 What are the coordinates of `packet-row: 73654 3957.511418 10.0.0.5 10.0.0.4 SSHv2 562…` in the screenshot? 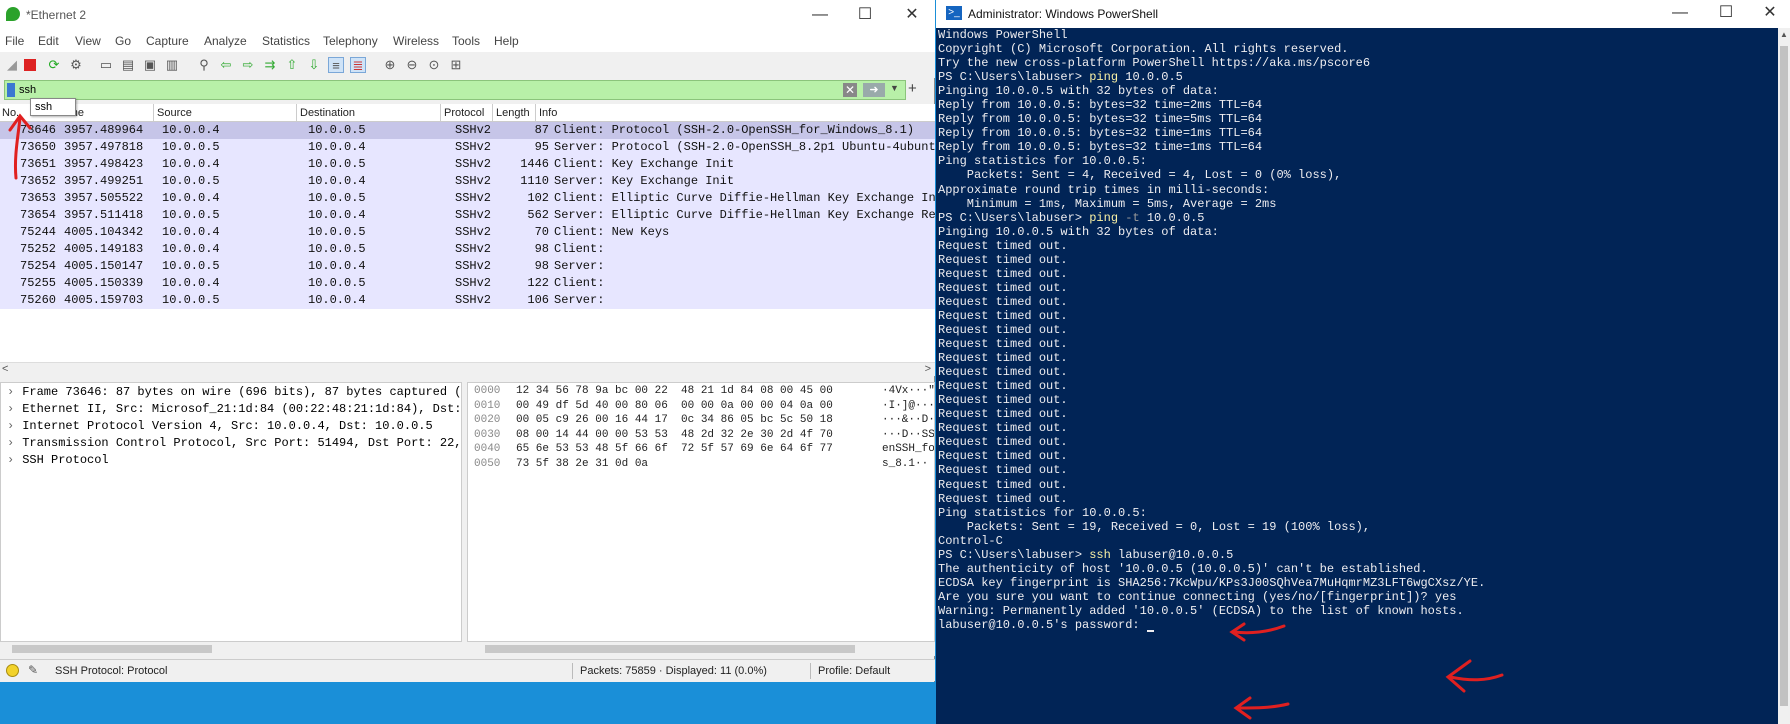 It's located at (467, 215).